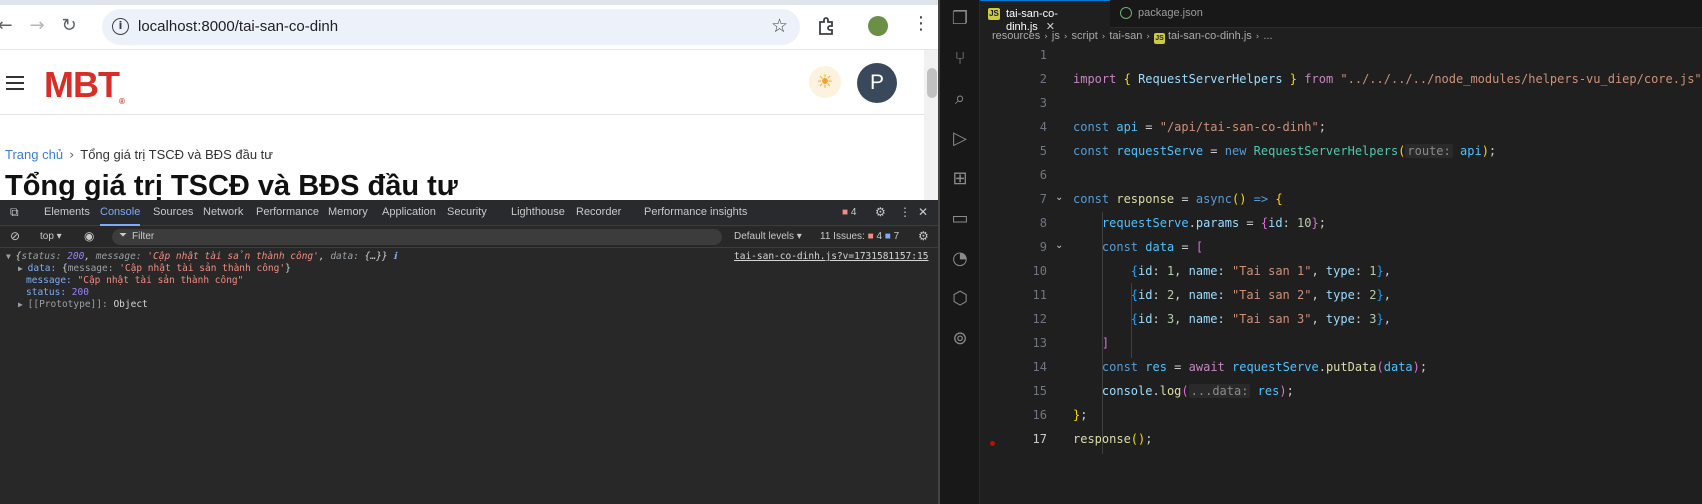 Image resolution: width=1702 pixels, height=504 pixels. I want to click on devtools-menu-icon: ⋮, so click(905, 212).